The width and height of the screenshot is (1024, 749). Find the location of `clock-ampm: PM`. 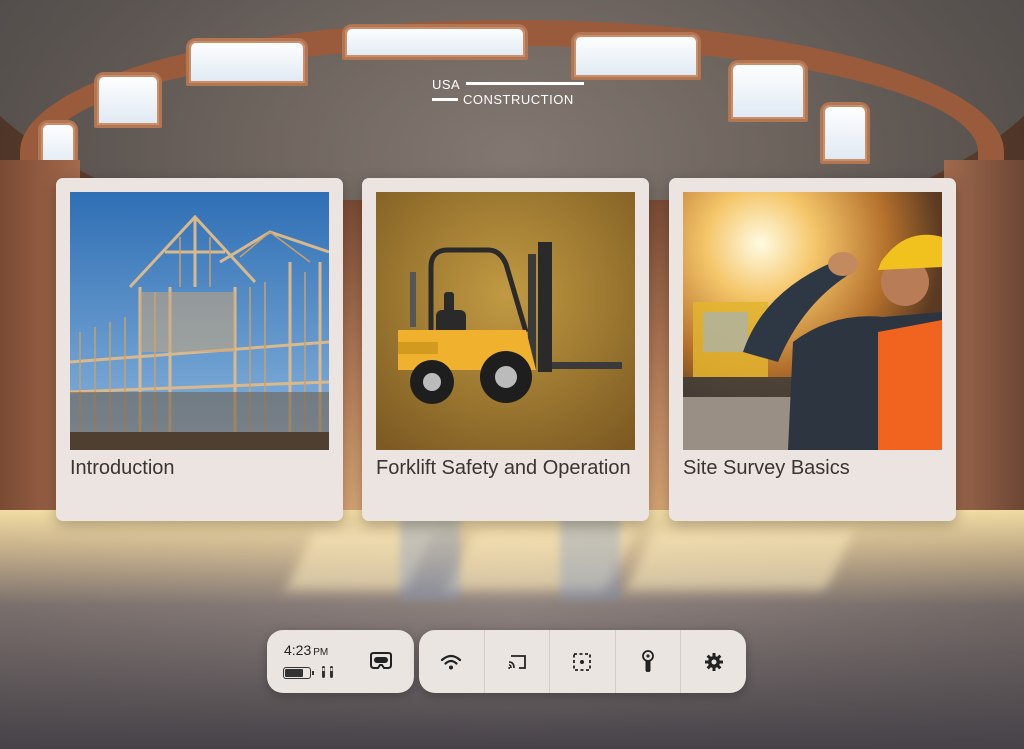

clock-ampm: PM is located at coordinates (321, 652).